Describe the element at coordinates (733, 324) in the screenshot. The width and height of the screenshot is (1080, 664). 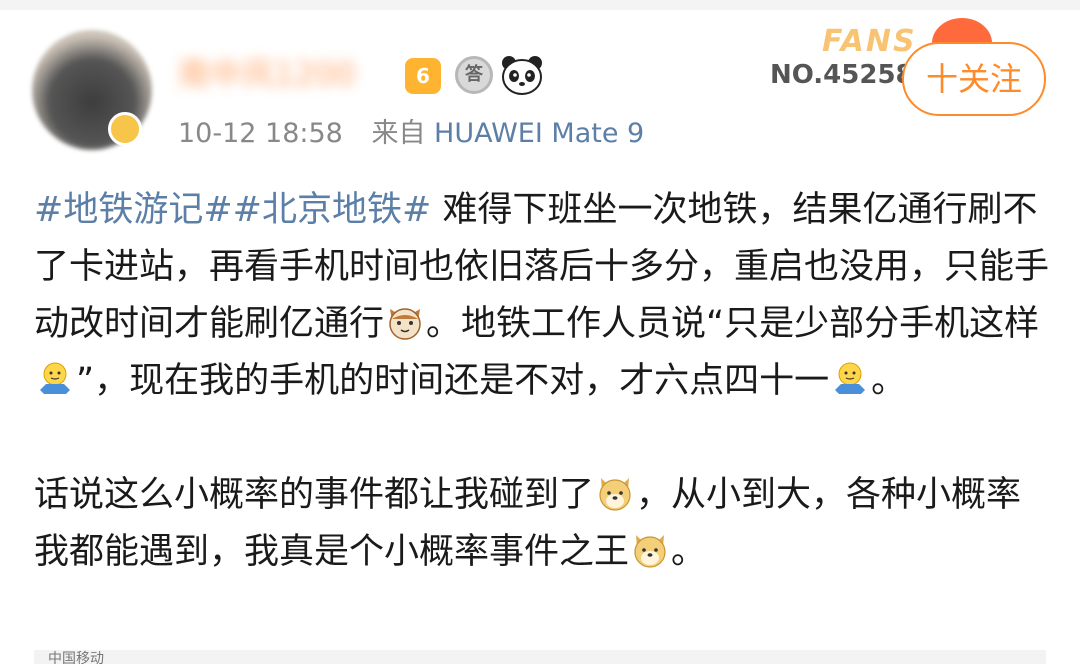
I see `post-text: 。地铁工作人员说“只是少部分手机这样` at that location.